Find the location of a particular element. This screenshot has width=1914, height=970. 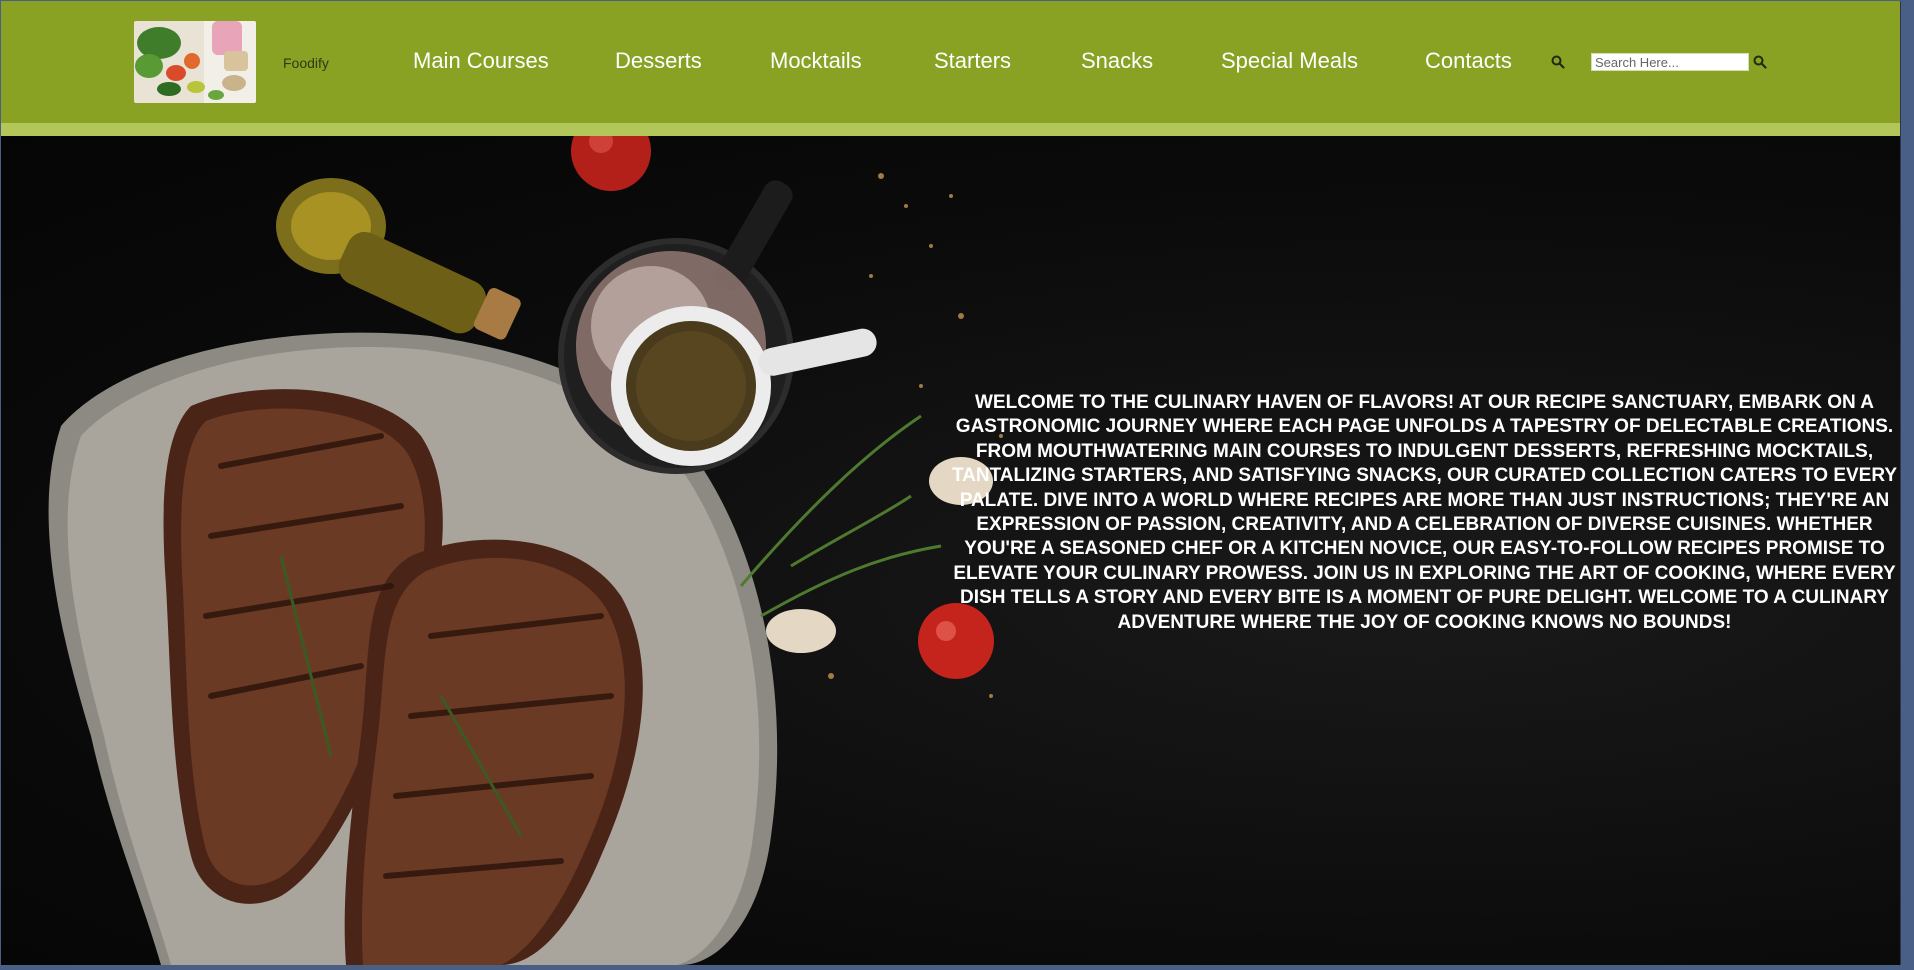

vegetables-photo-logo is located at coordinates (195, 62).